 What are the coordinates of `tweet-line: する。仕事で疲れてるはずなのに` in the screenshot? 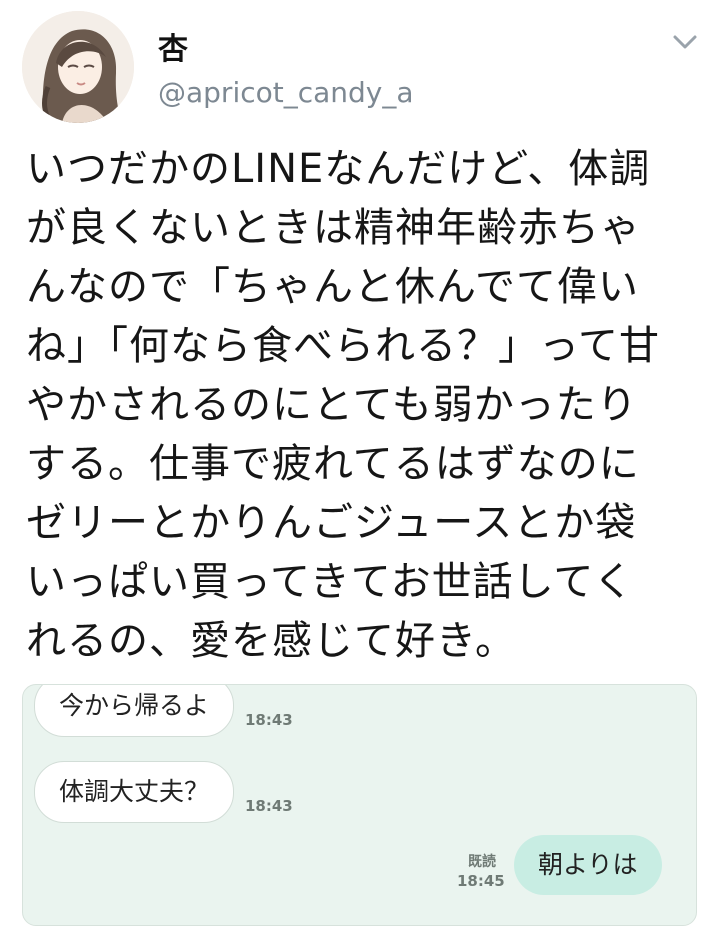 It's located at (333, 464).